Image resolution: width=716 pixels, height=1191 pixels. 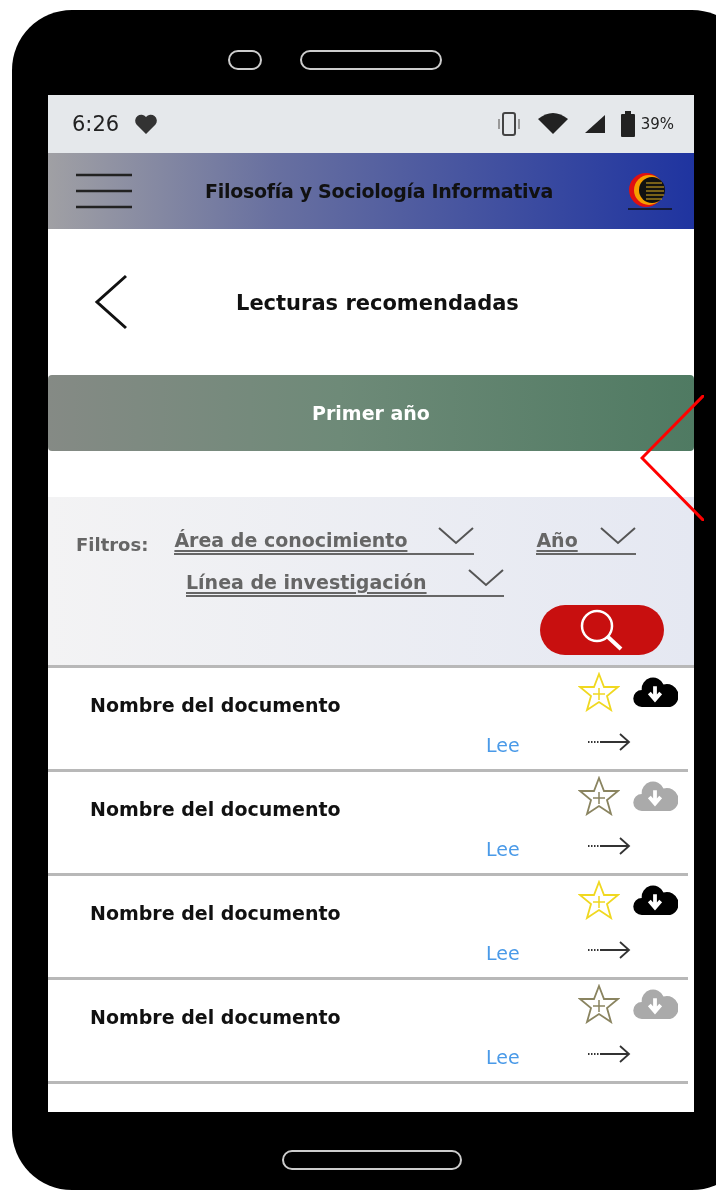 I want to click on back-icon, so click(x=111, y=302).